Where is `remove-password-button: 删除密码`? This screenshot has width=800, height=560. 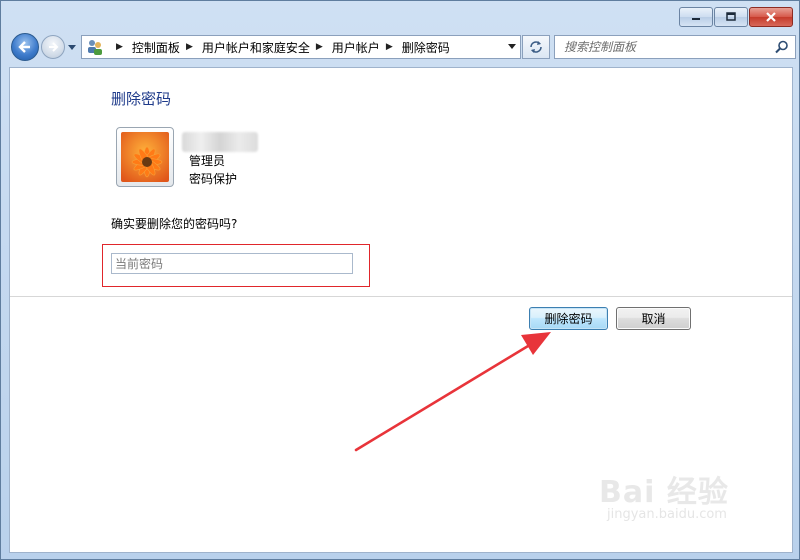
remove-password-button: 删除密码 is located at coordinates (568, 318).